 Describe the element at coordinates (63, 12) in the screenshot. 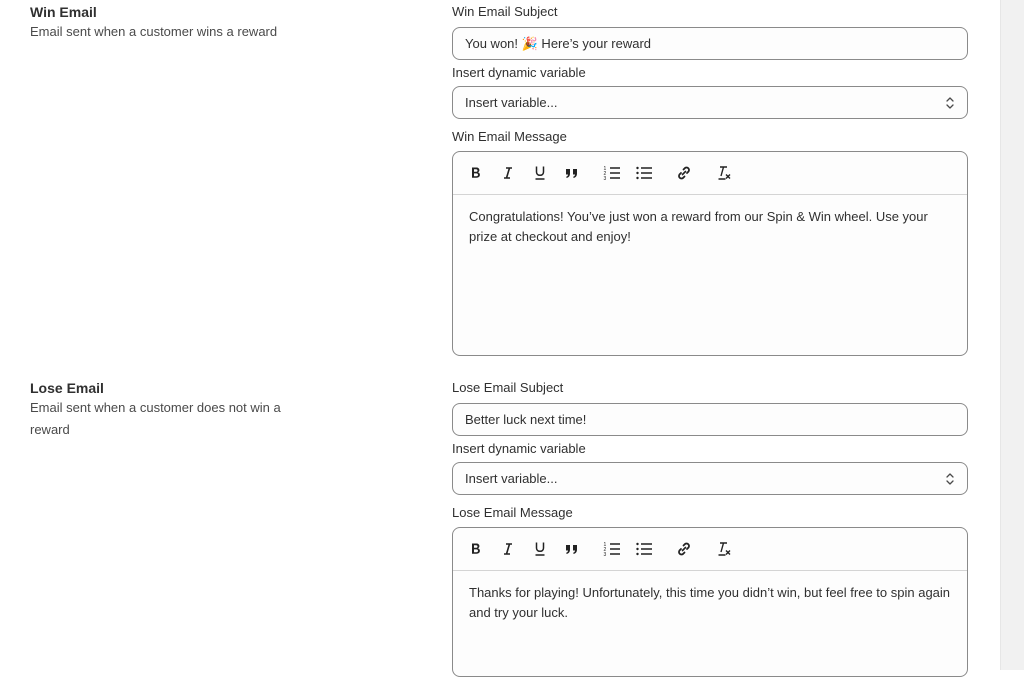

I see `win-email-title: Win Email` at that location.